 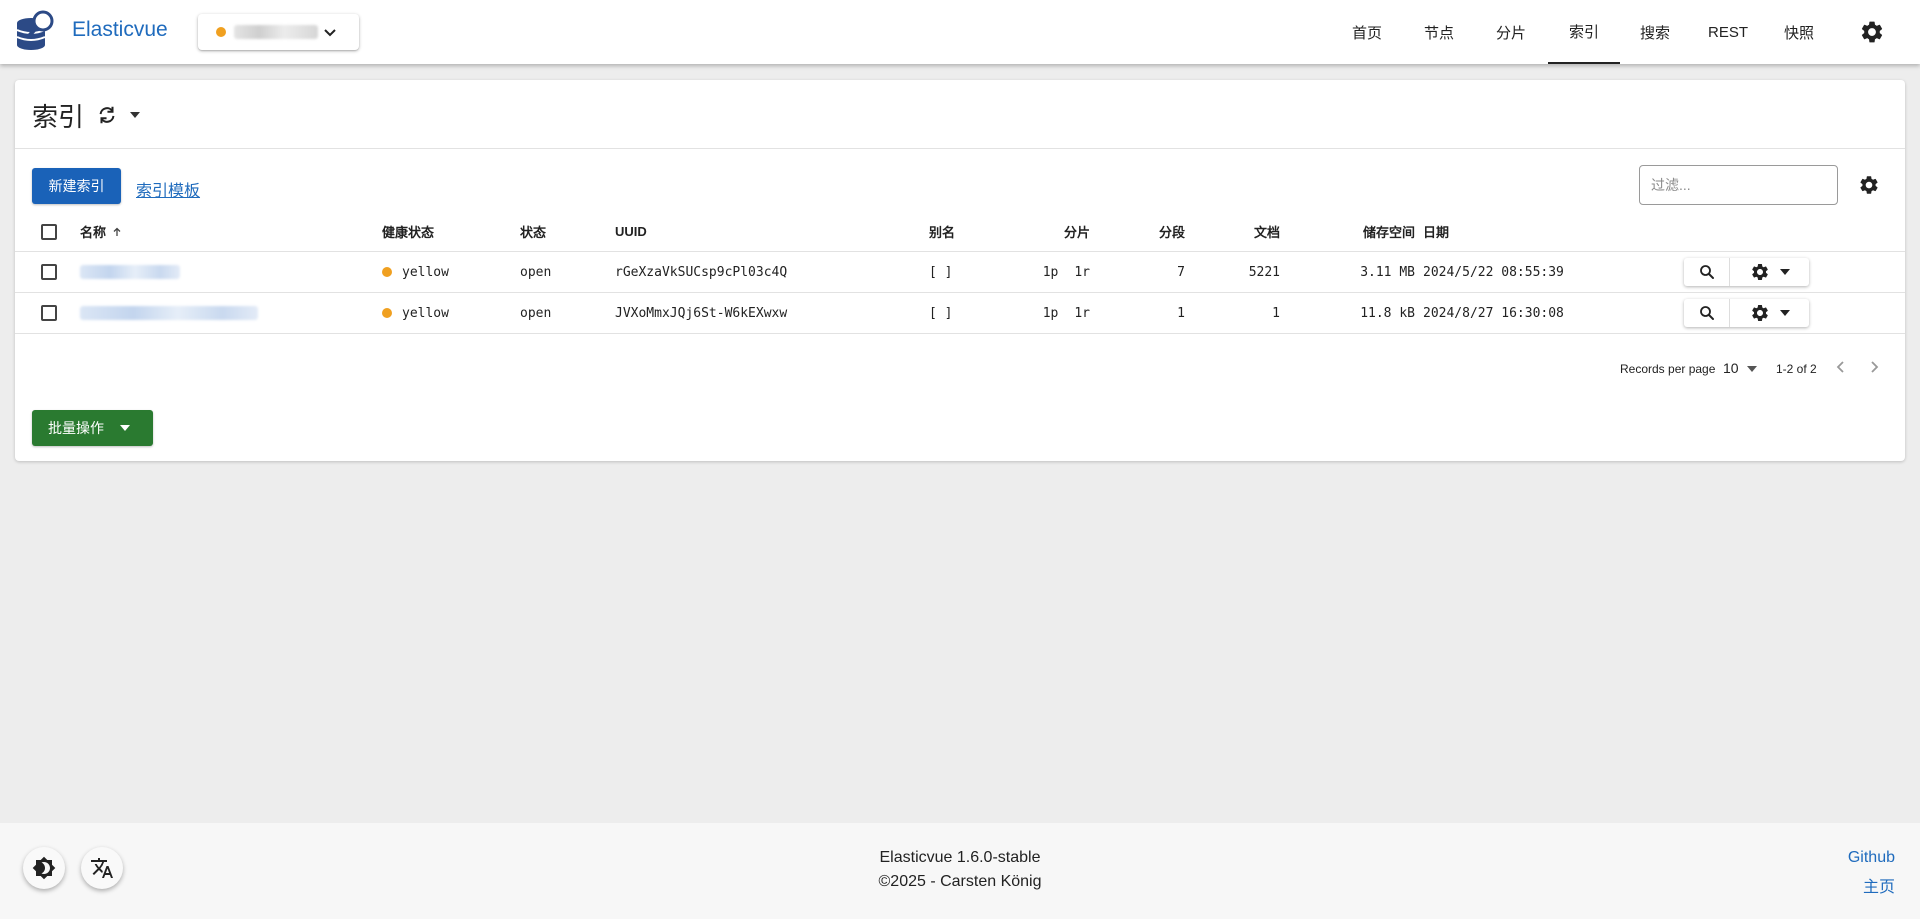 What do you see at coordinates (1584, 32) in the screenshot?
I see `nav-indices: 索引` at bounding box center [1584, 32].